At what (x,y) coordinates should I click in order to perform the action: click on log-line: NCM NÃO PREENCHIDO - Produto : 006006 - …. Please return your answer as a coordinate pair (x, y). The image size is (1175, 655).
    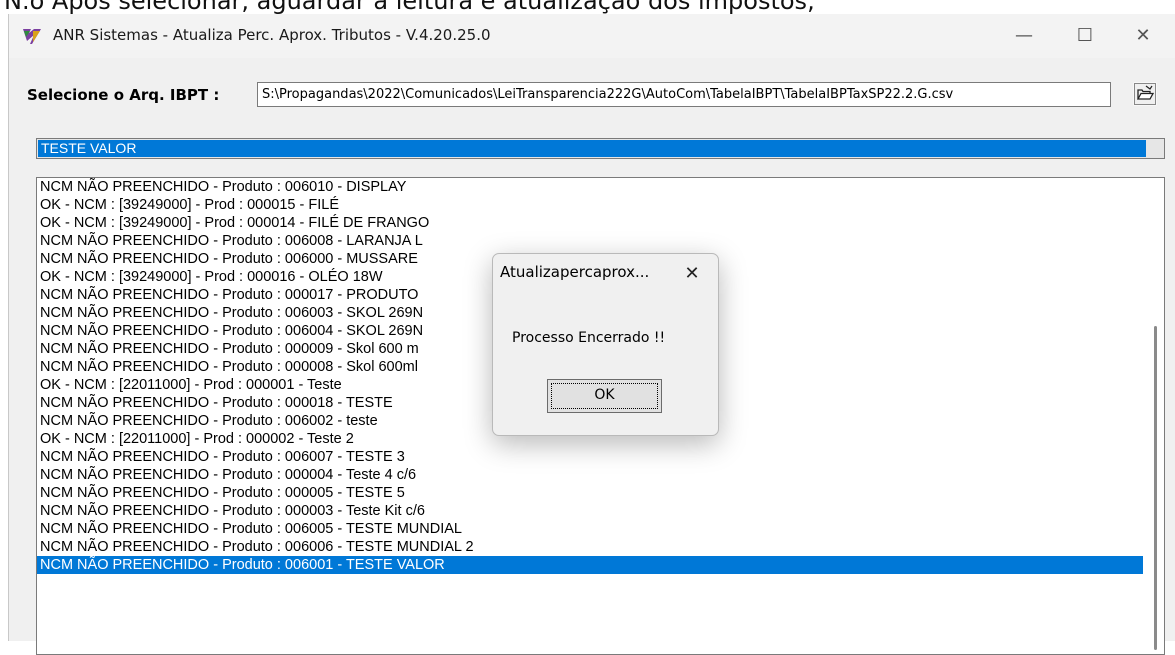
    Looking at the image, I should click on (590, 547).